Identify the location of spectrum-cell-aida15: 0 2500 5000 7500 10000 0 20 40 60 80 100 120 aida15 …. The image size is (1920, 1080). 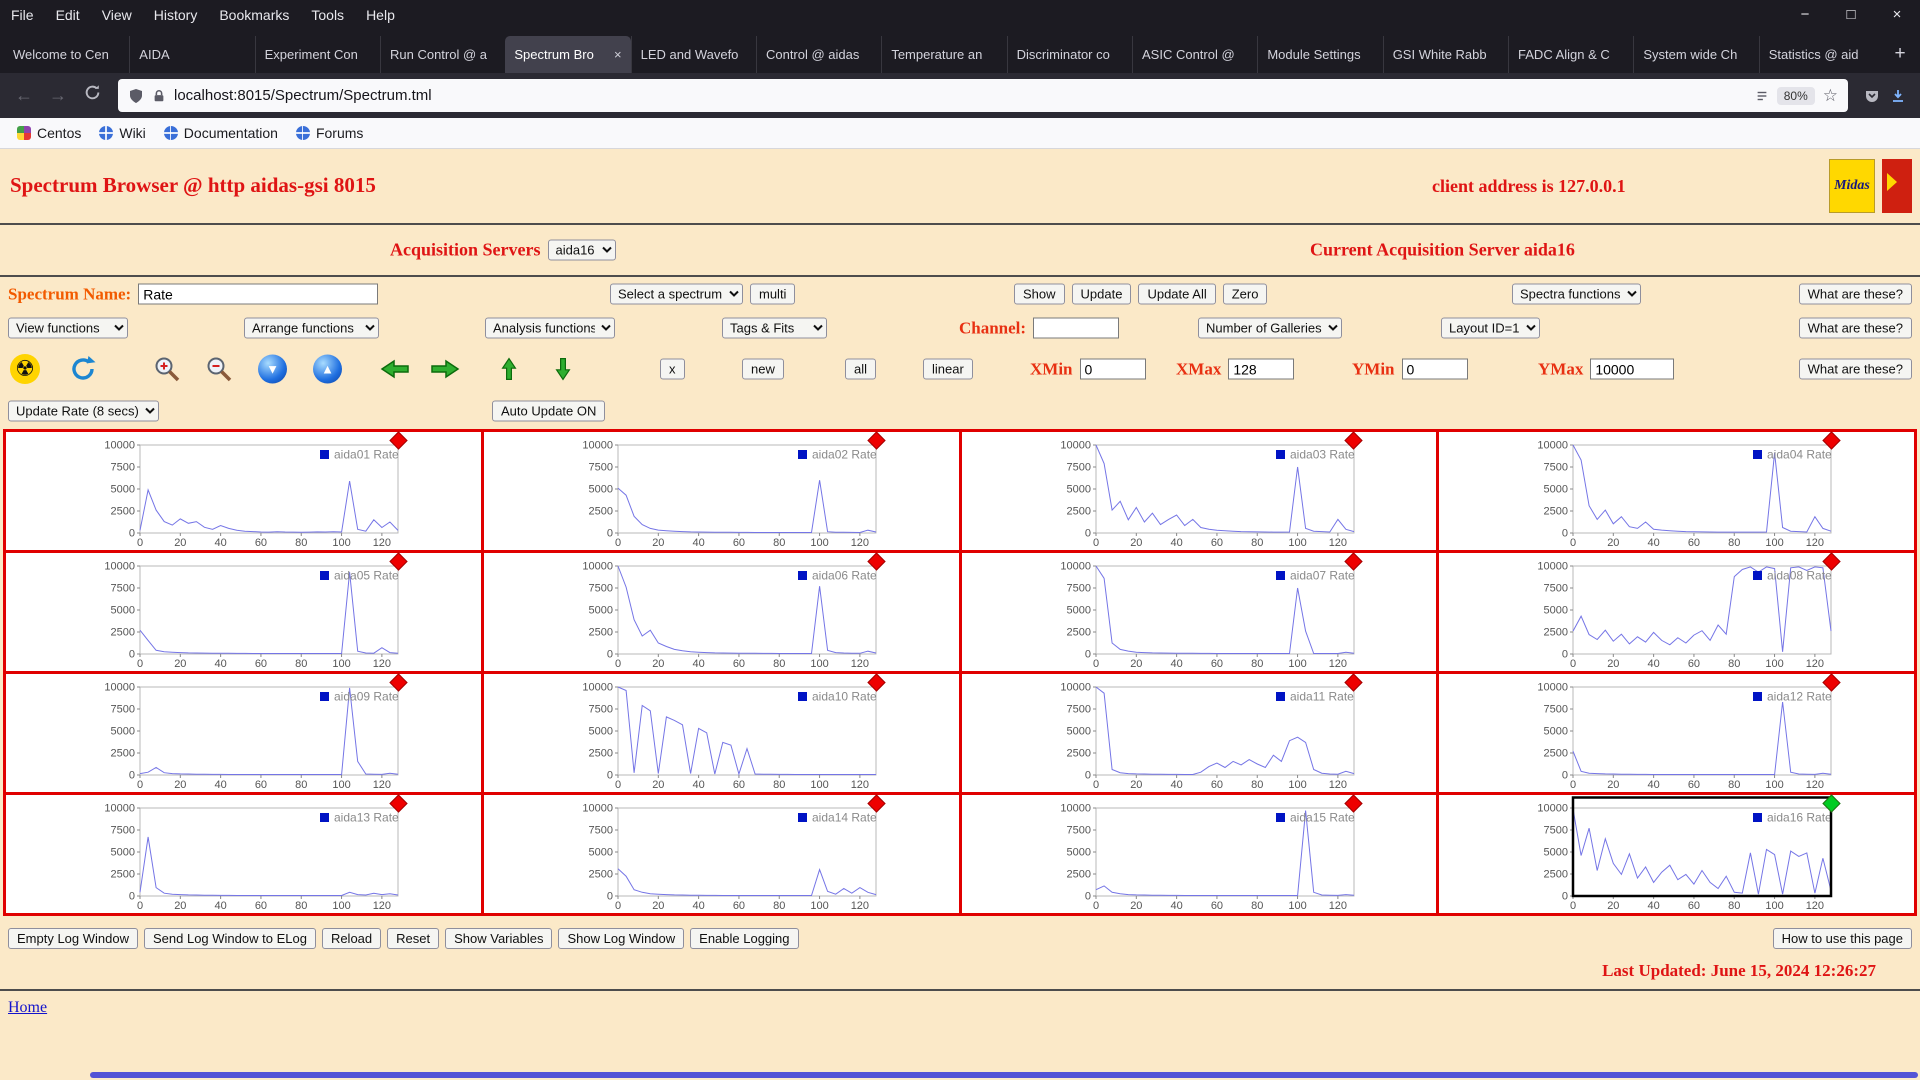
(1199, 853).